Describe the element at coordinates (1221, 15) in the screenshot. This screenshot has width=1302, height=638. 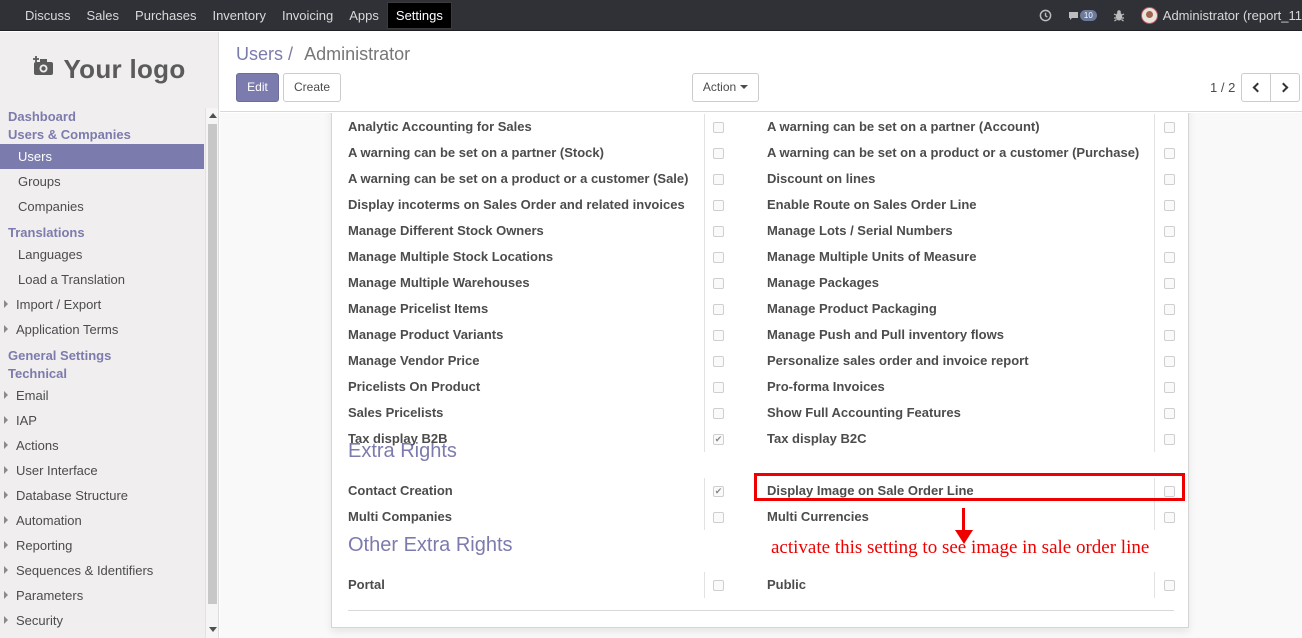
I see `user-menu: Administrator (report_11` at that location.